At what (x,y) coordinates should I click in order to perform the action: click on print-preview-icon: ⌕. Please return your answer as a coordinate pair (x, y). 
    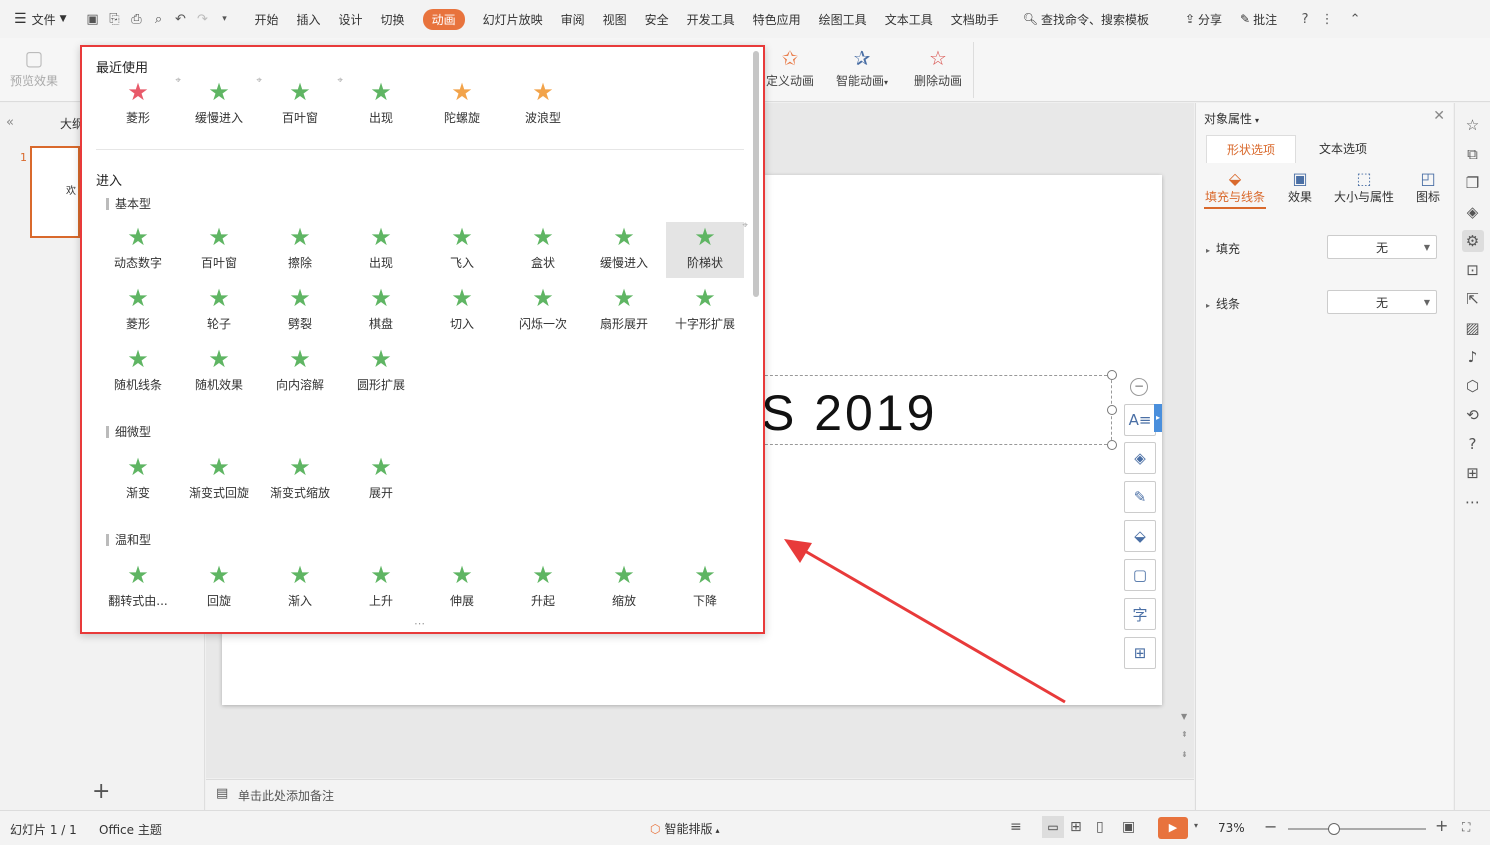
    Looking at the image, I should click on (159, 19).